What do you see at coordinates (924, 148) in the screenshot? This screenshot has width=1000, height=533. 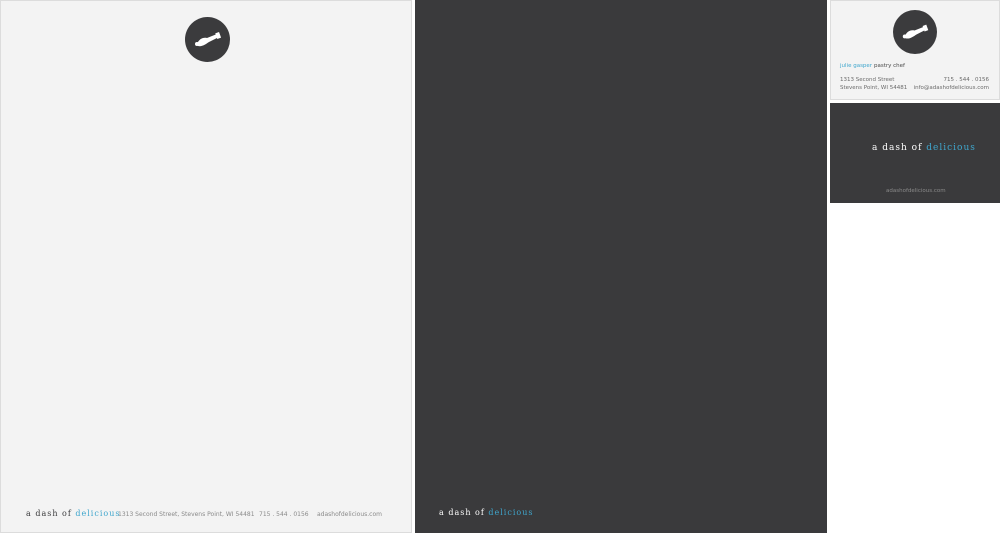 I see `card-wordmark: a dash of delicious` at bounding box center [924, 148].